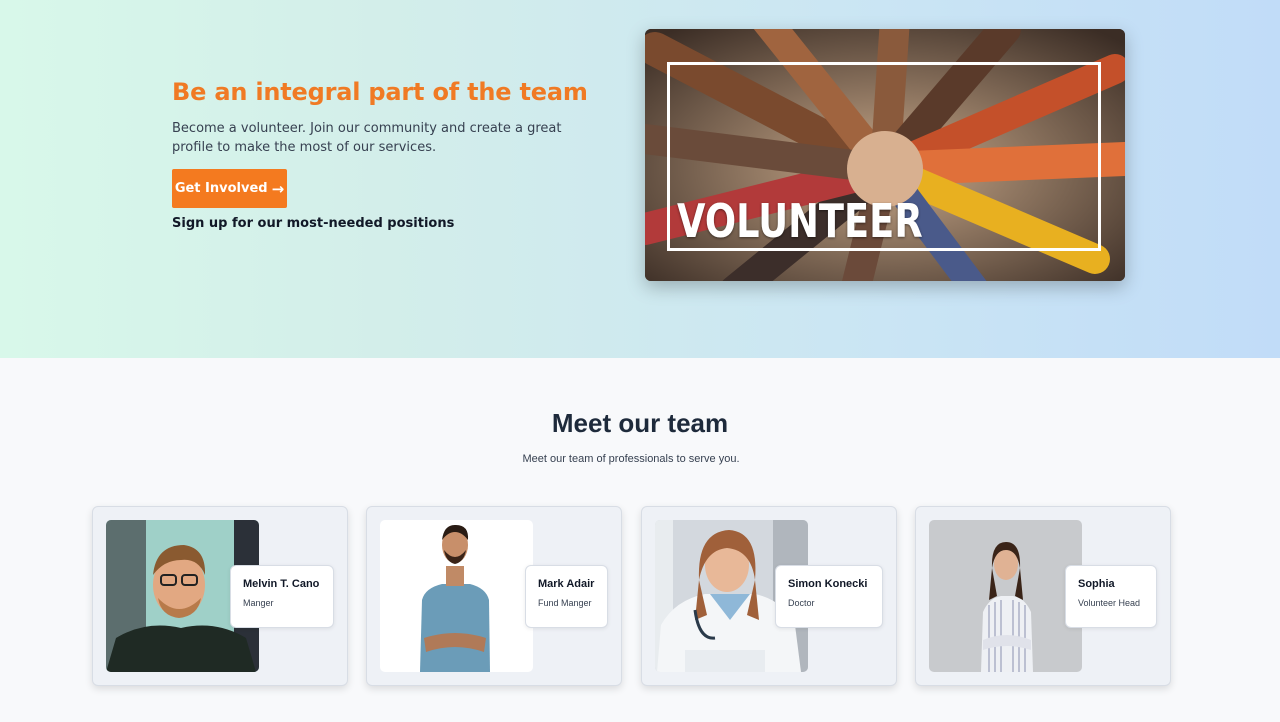 Image resolution: width=1280 pixels, height=722 pixels. I want to click on member-role: Fund Manger, so click(565, 603).